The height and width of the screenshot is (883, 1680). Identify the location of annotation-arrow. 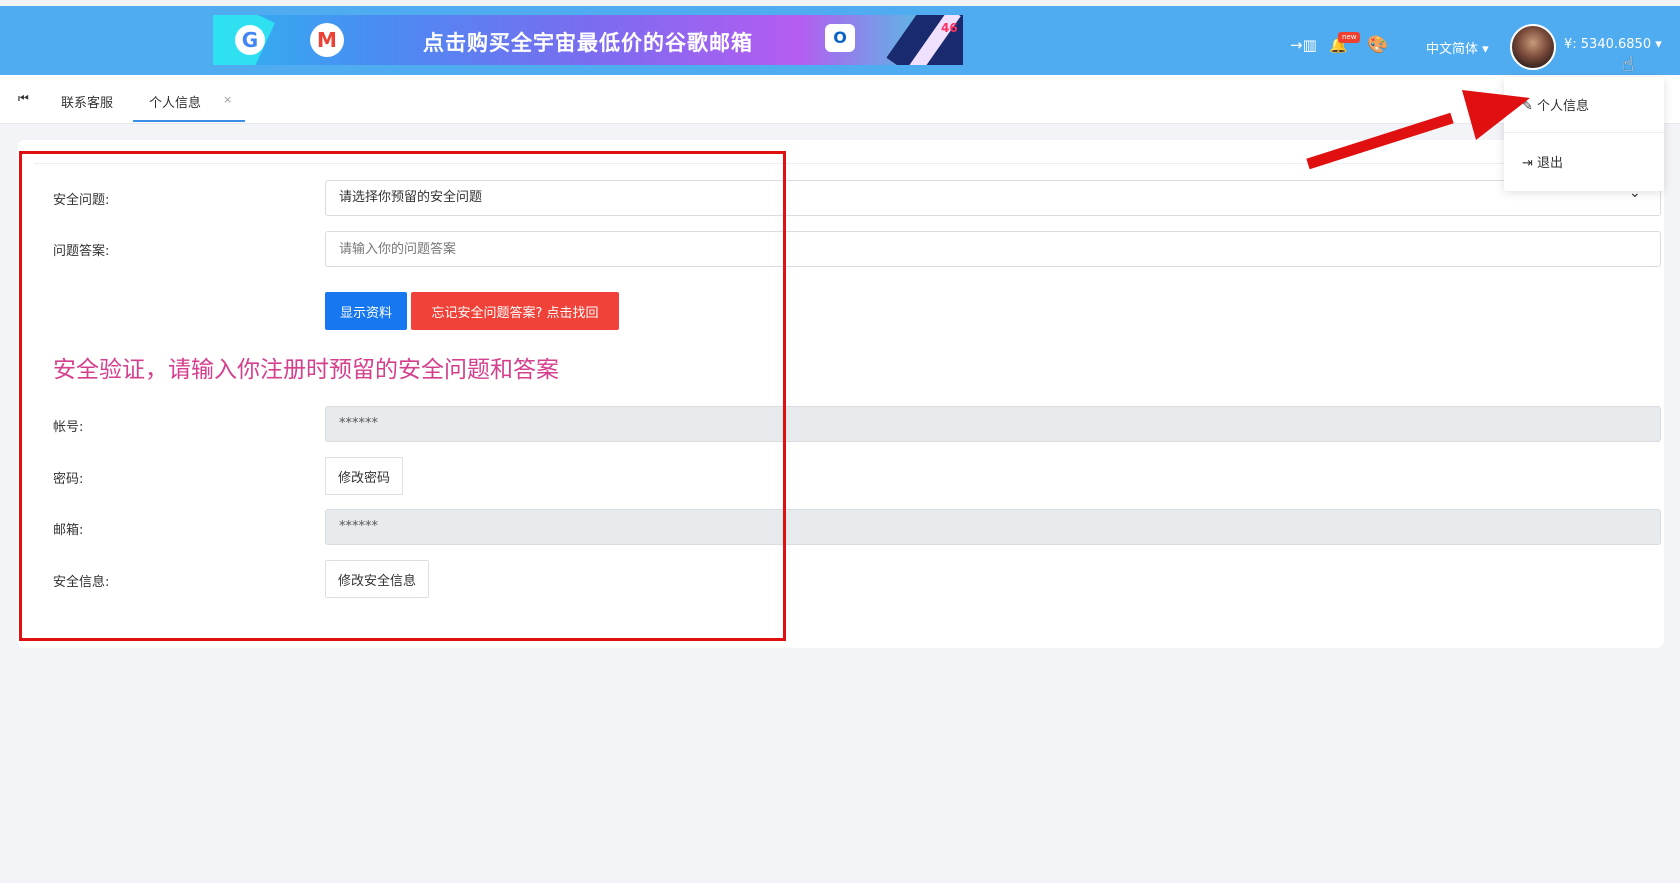
(1418, 130).